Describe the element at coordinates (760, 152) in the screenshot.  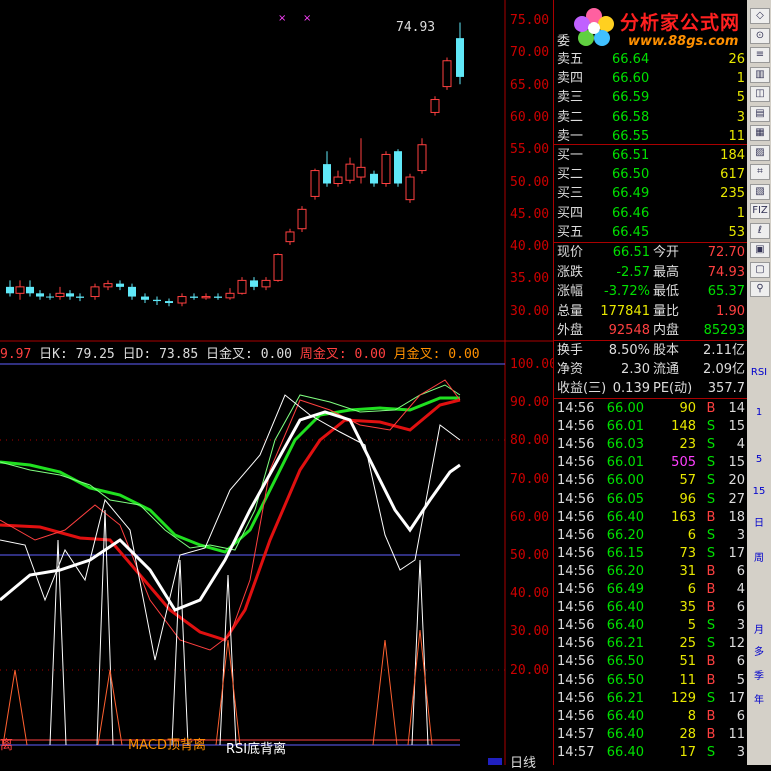
I see `toolbar-icon-button: ▨` at that location.